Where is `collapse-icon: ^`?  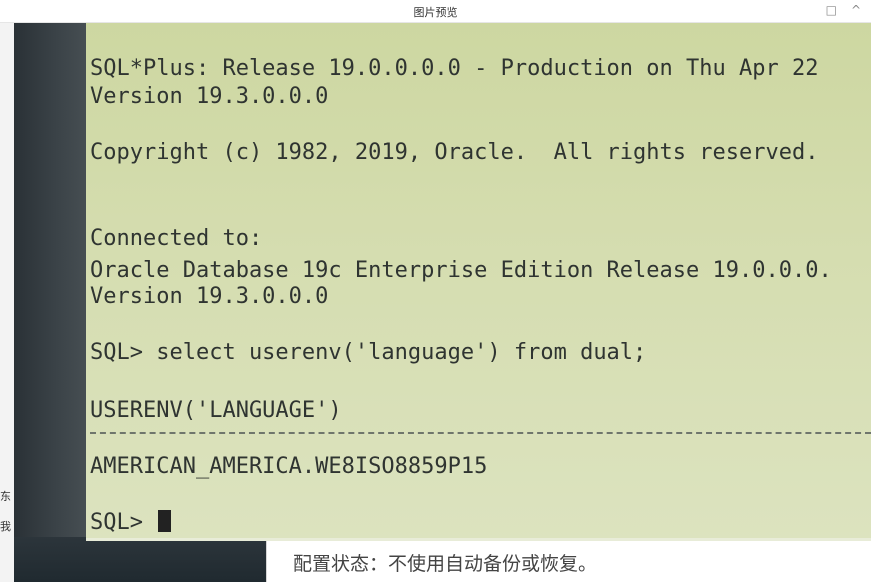
collapse-icon: ^ is located at coordinates (856, 10).